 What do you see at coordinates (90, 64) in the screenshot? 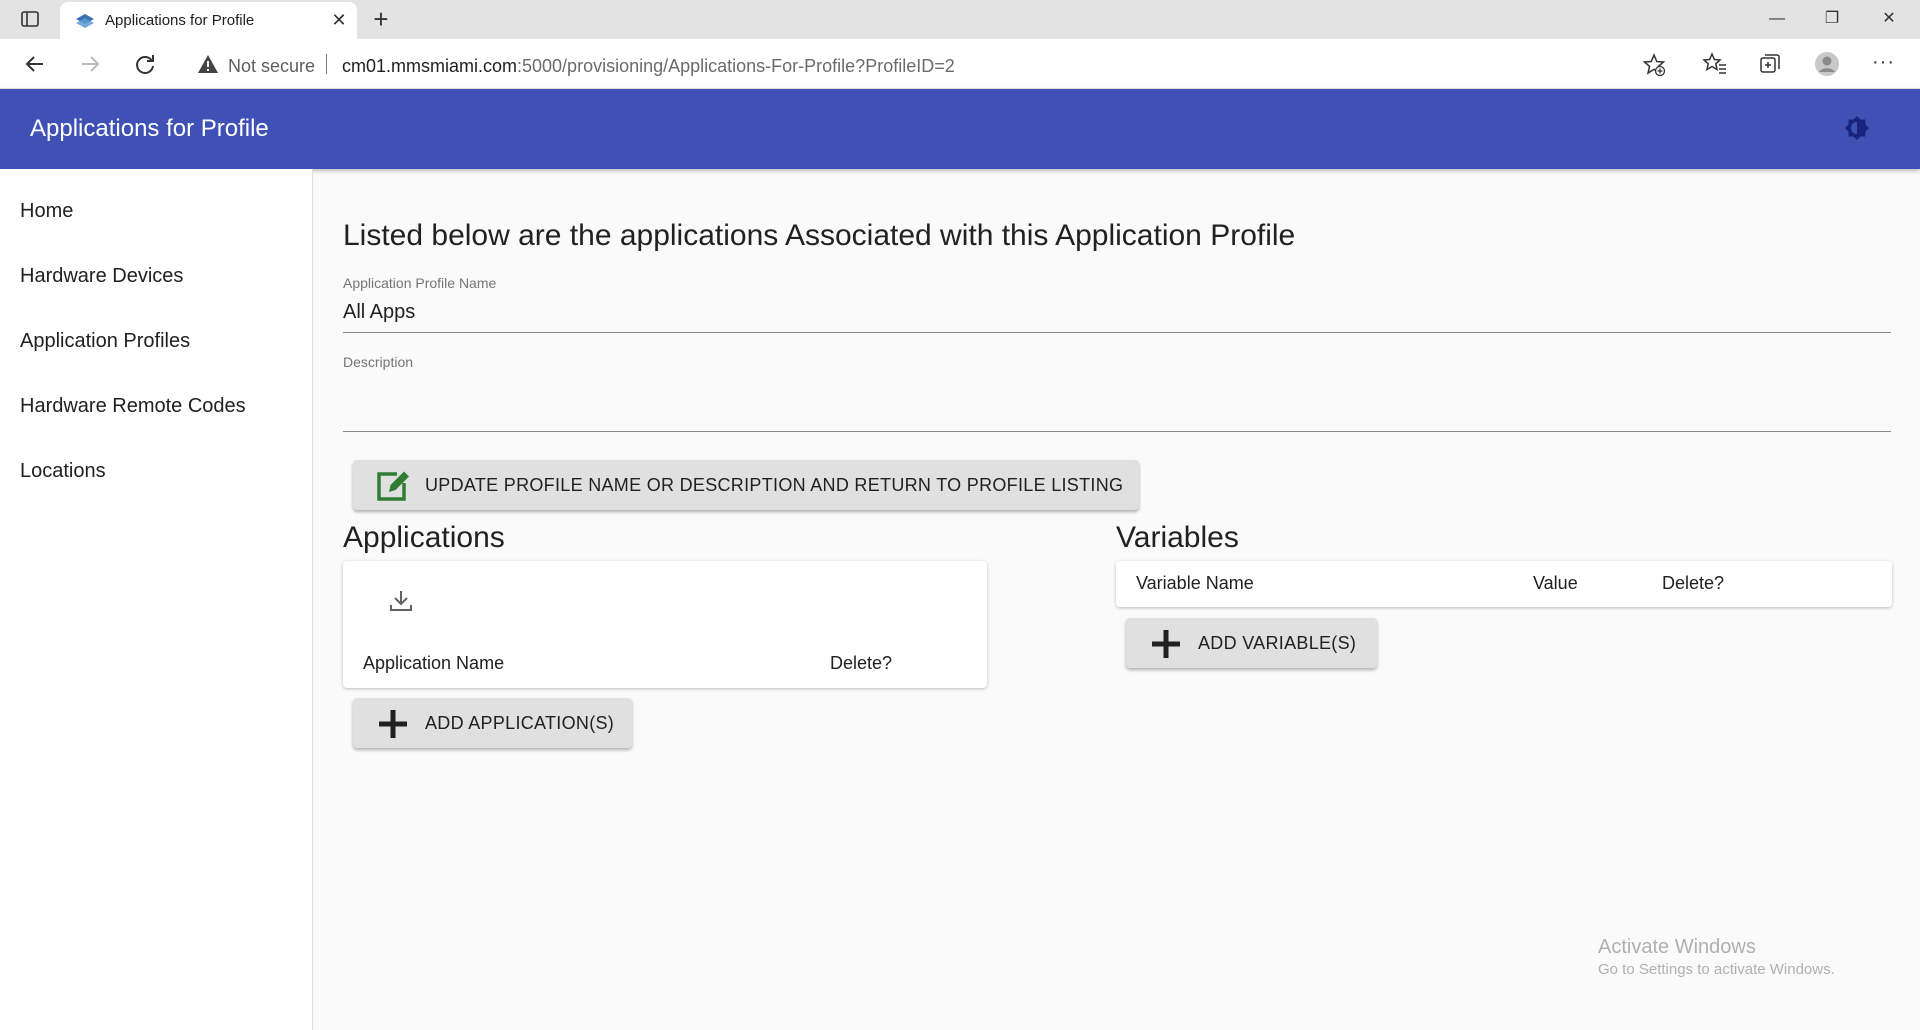
I see `forward-arrow-icon` at bounding box center [90, 64].